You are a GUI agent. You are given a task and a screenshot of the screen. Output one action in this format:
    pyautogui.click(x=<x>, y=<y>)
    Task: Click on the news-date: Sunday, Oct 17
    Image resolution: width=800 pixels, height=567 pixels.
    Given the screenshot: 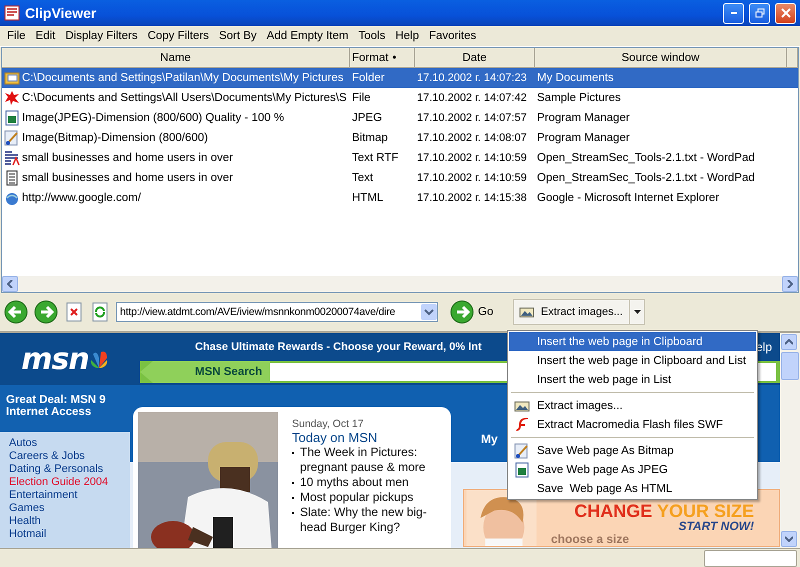 What is the action you would take?
    pyautogui.click(x=328, y=424)
    